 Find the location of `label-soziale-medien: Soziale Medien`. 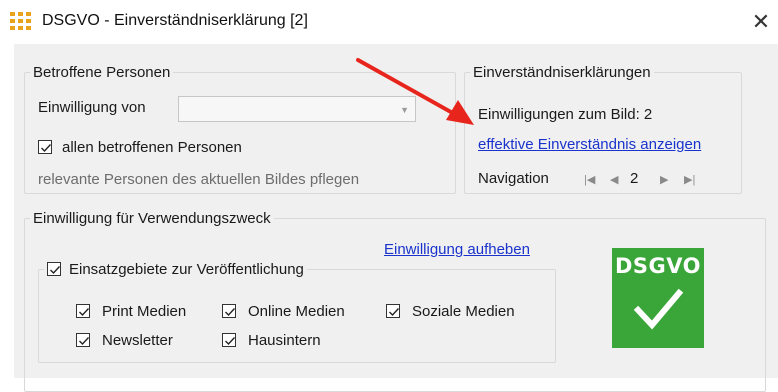

label-soziale-medien: Soziale Medien is located at coordinates (463, 311).